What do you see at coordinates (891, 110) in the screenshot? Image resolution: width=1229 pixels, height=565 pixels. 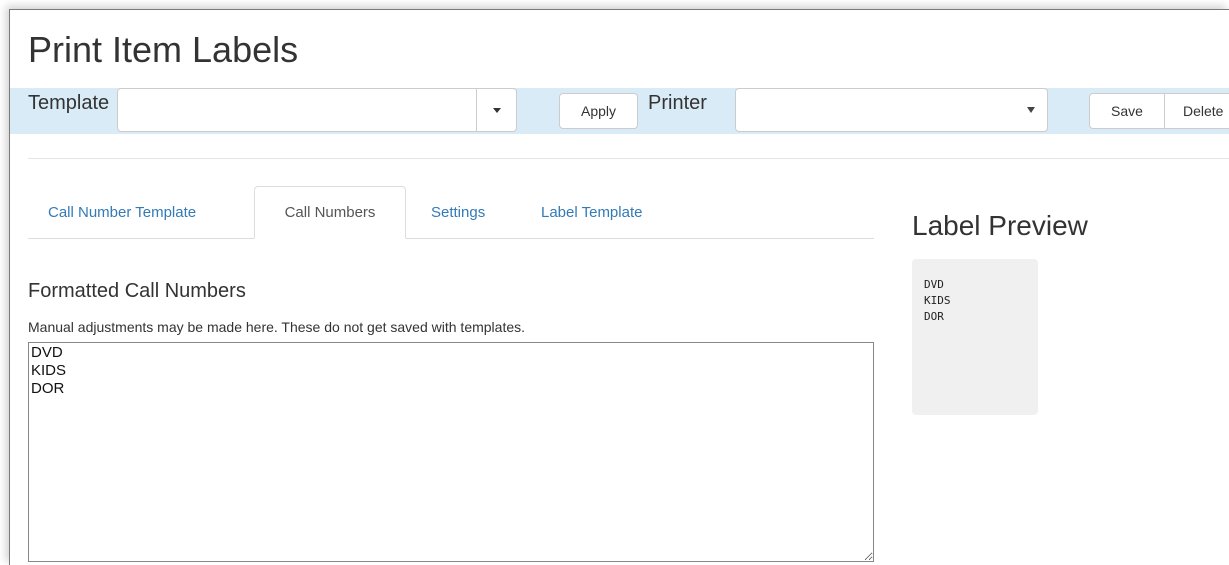 I see `printer-select` at bounding box center [891, 110].